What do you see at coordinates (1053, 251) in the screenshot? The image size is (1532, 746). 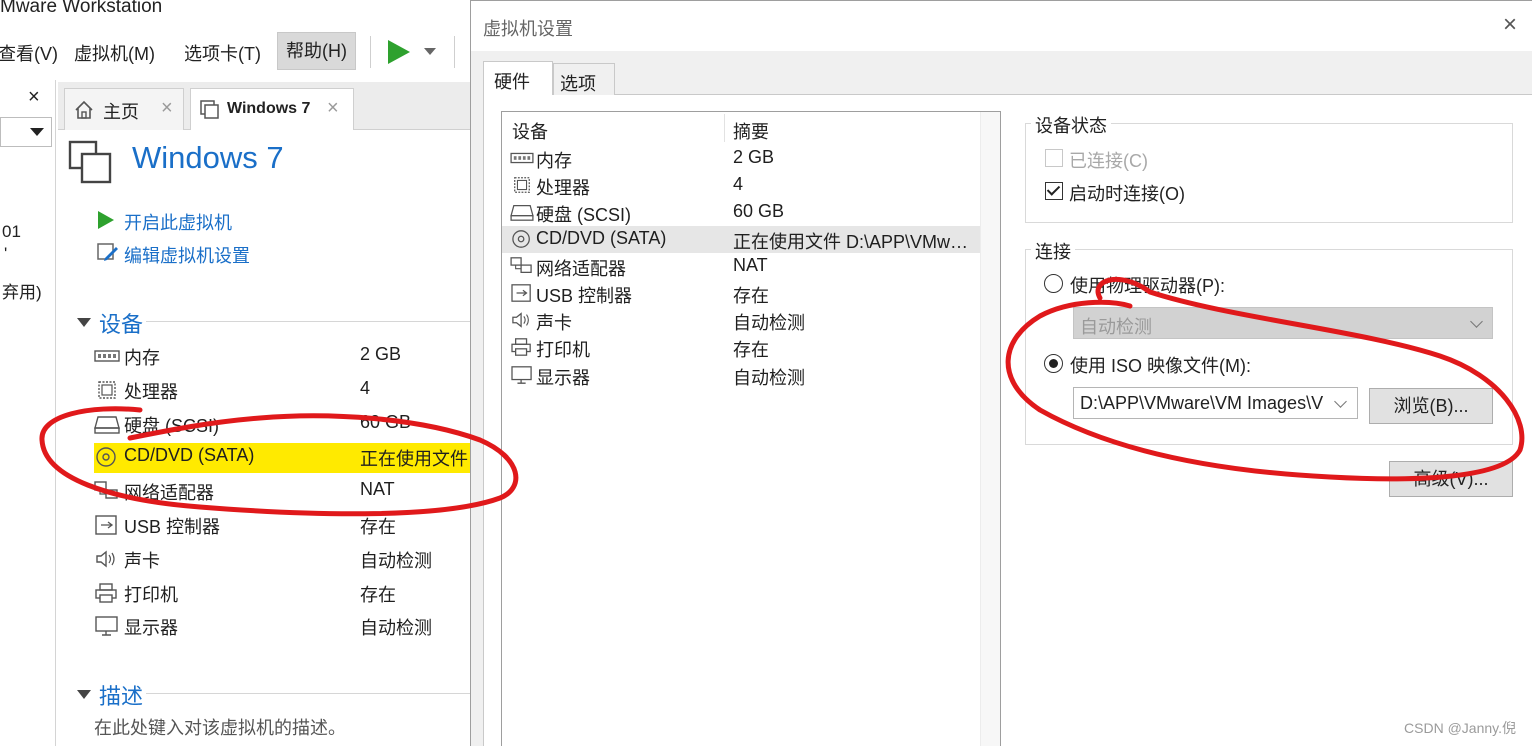 I see `connection-title: 连接` at bounding box center [1053, 251].